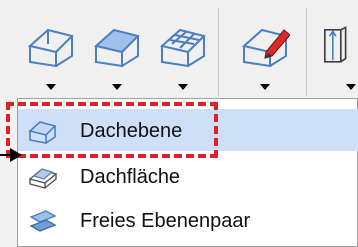 The width and height of the screenshot is (358, 247). I want to click on roof-edit-tool-button, so click(264, 55).